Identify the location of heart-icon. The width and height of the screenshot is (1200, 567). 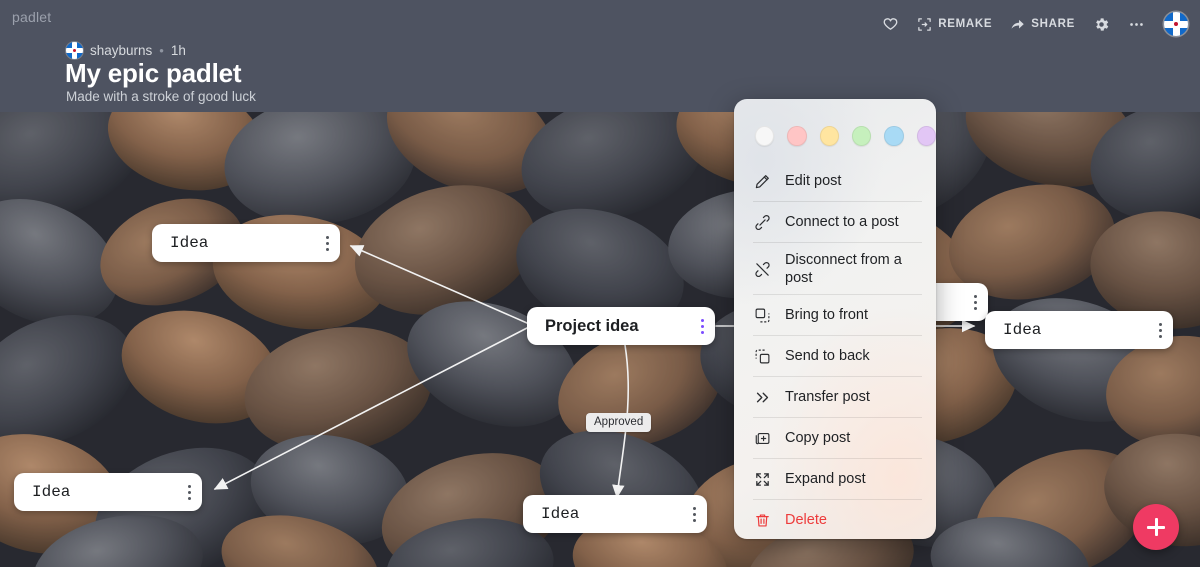
(890, 24).